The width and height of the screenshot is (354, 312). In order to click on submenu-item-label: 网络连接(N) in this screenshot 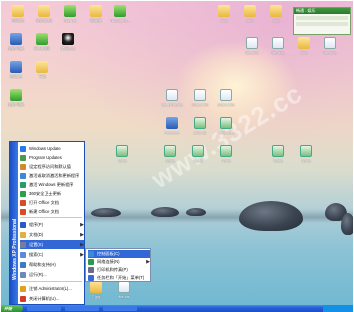, I will do `click(108, 261)`.